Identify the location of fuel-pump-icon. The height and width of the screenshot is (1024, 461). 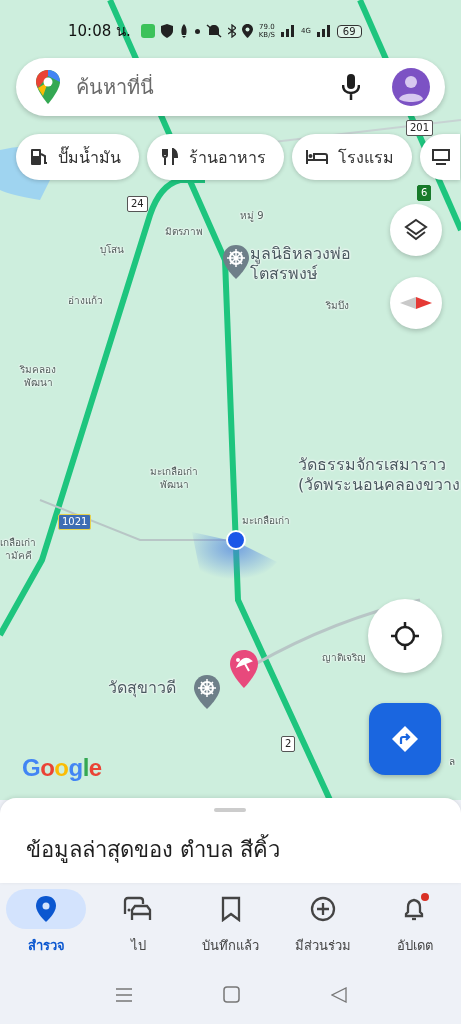
(39, 157).